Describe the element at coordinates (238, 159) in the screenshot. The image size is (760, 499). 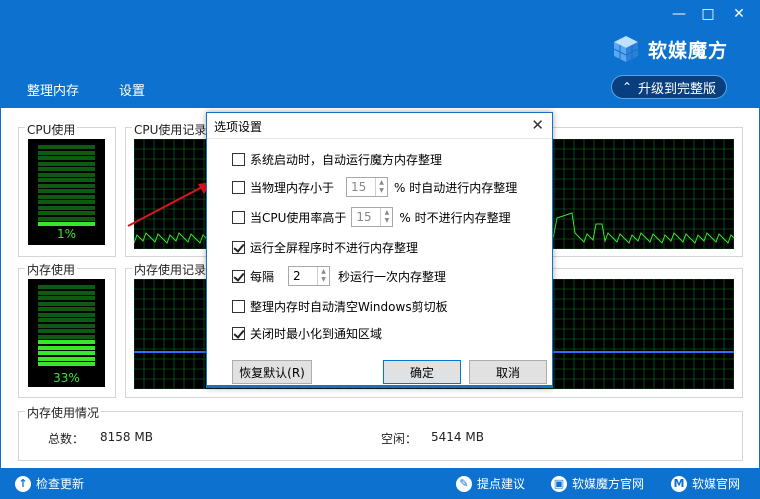
I see `autostart-checkbox` at that location.